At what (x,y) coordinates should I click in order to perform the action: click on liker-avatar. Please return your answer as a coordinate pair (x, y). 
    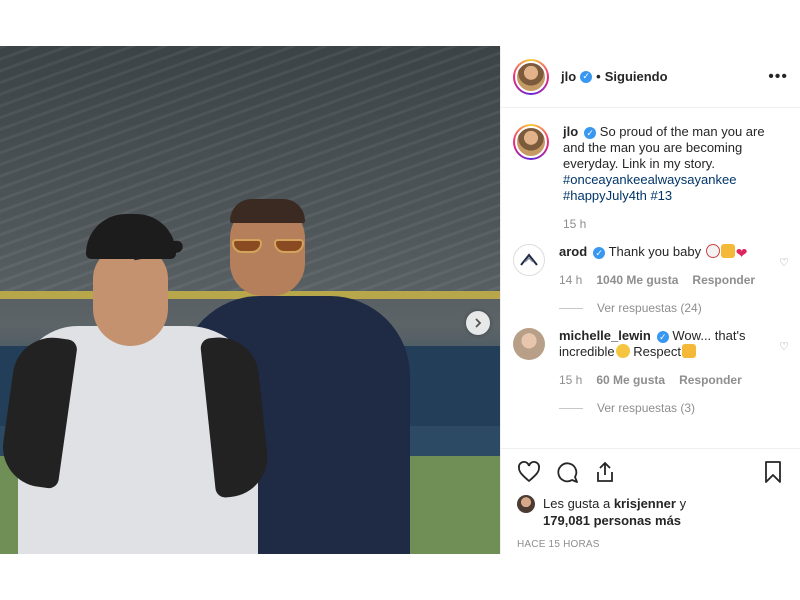
    Looking at the image, I should click on (526, 504).